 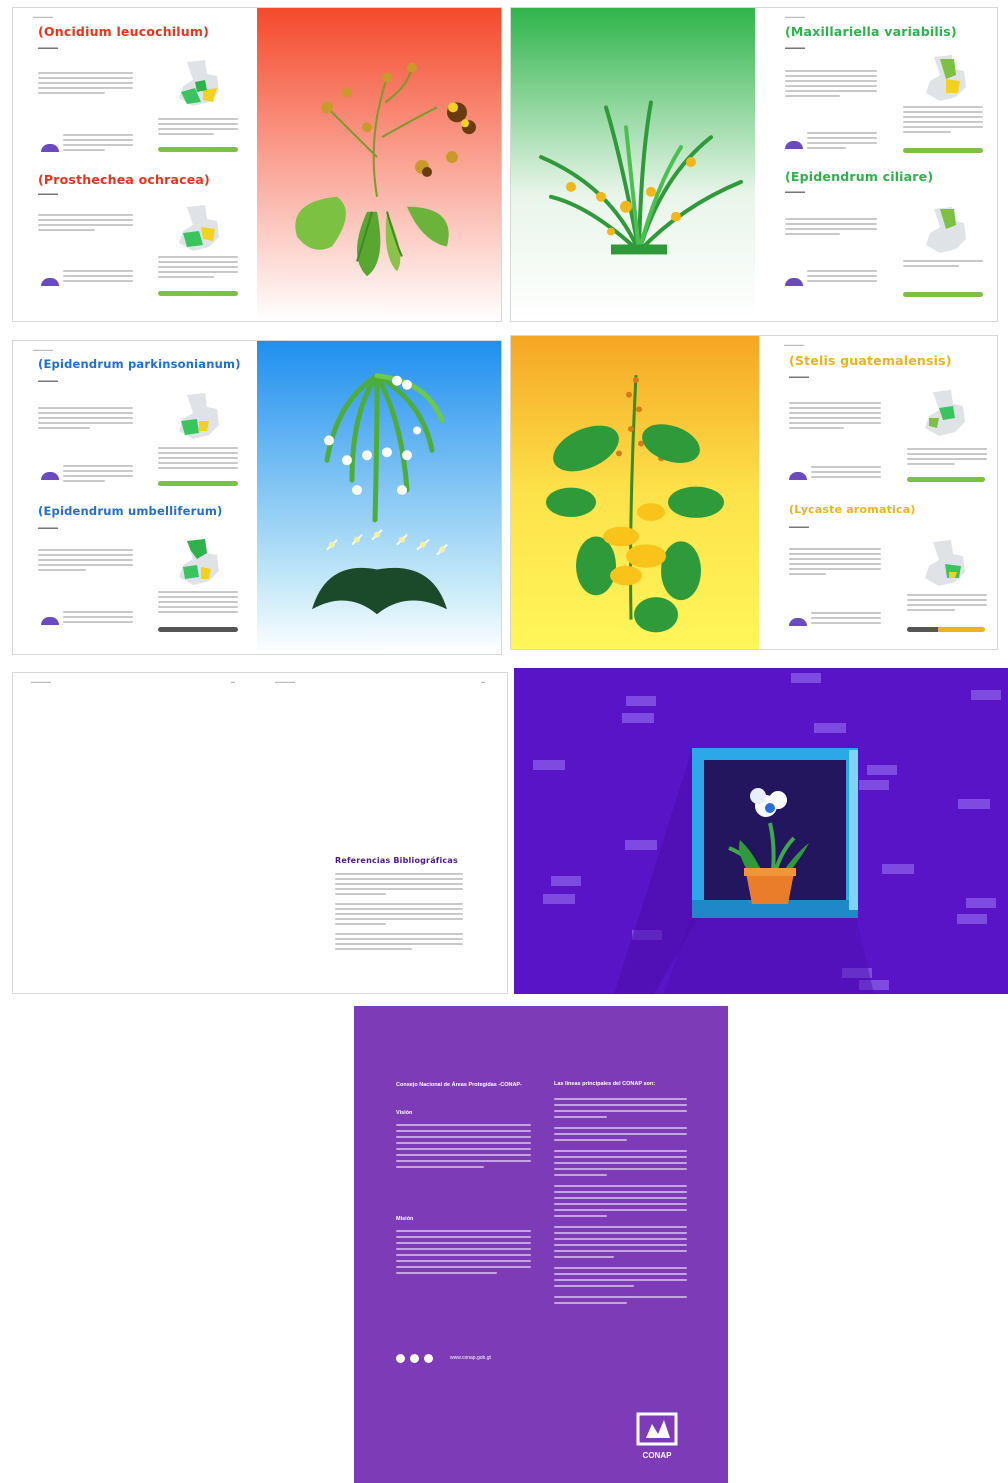 I want to click on species-title: (Epidendrum parkinsonianum), so click(x=139, y=364).